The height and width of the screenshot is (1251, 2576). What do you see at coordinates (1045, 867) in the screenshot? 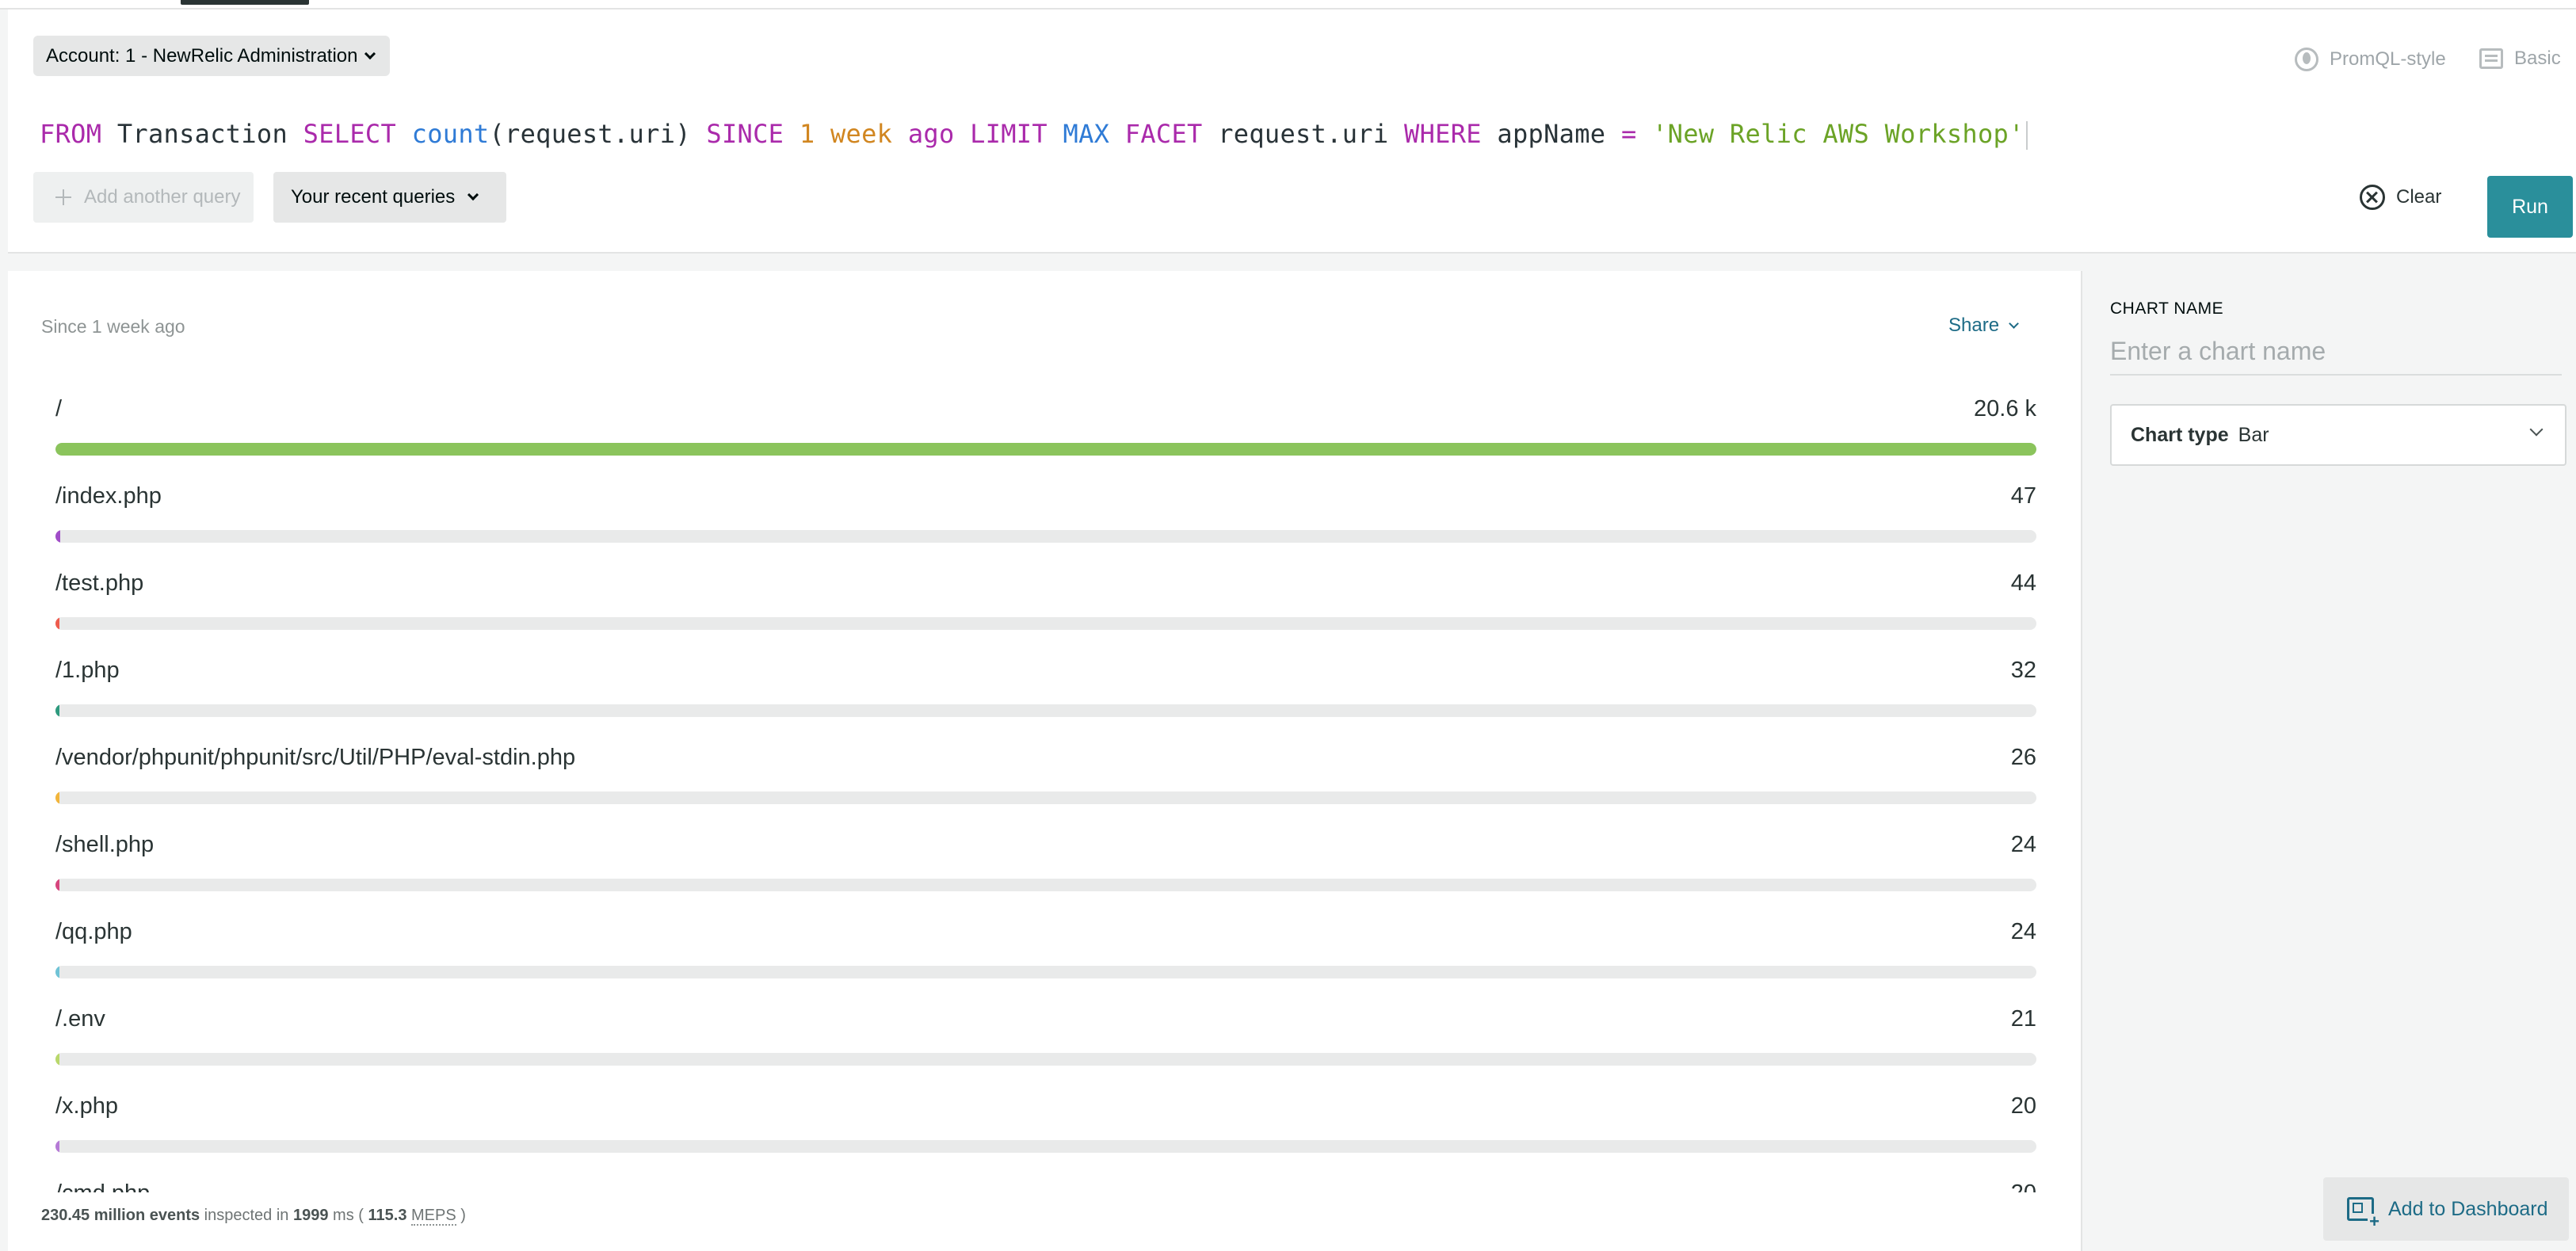
I see `facet-row: /shell.php 24` at bounding box center [1045, 867].